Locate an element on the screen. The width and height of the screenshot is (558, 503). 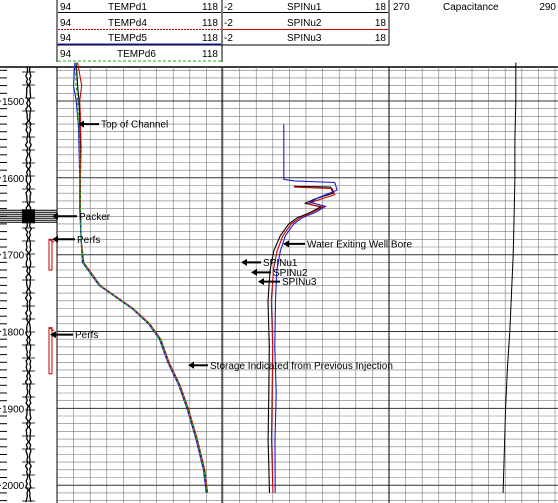
legend-max-spin1: 18 is located at coordinates (381, 7).